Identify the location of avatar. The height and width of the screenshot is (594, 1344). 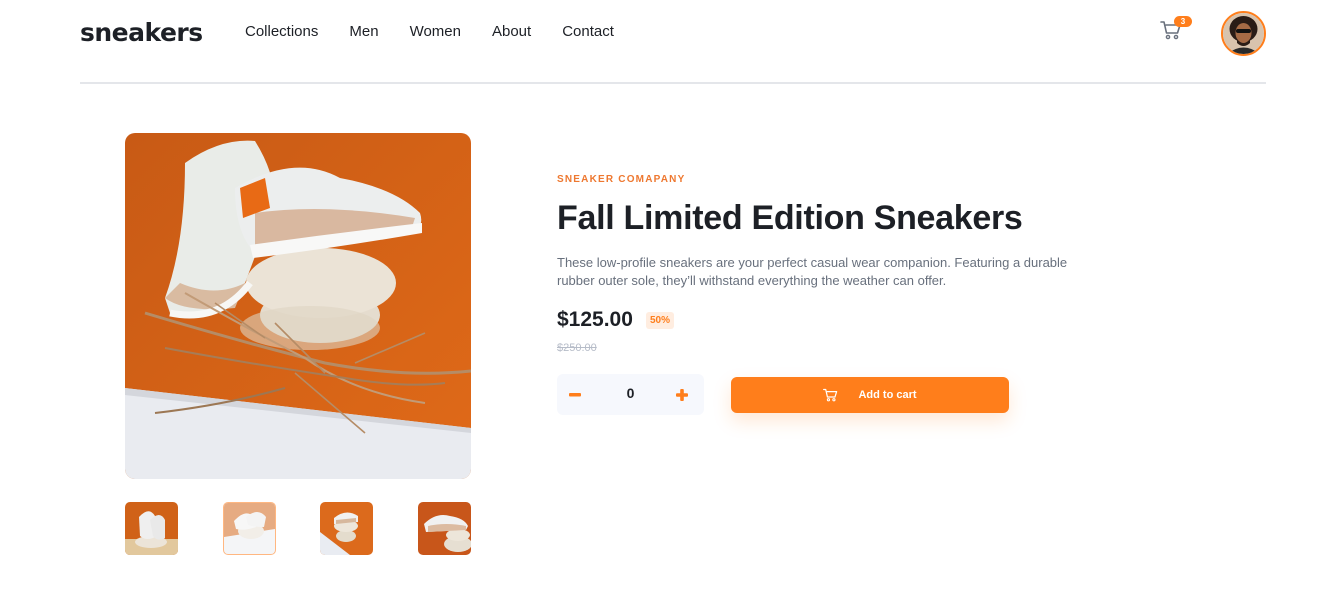
(1243, 33).